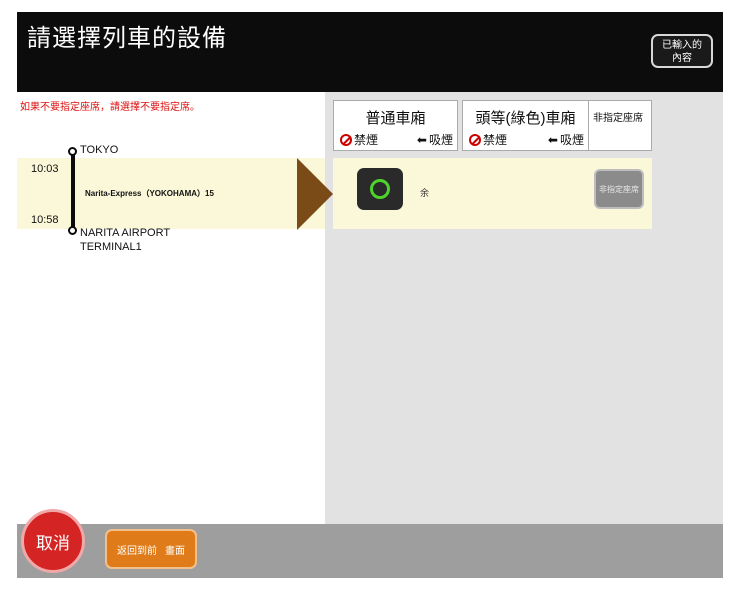  I want to click on arrival-station-line1: NARITA AIRPORT, so click(125, 233).